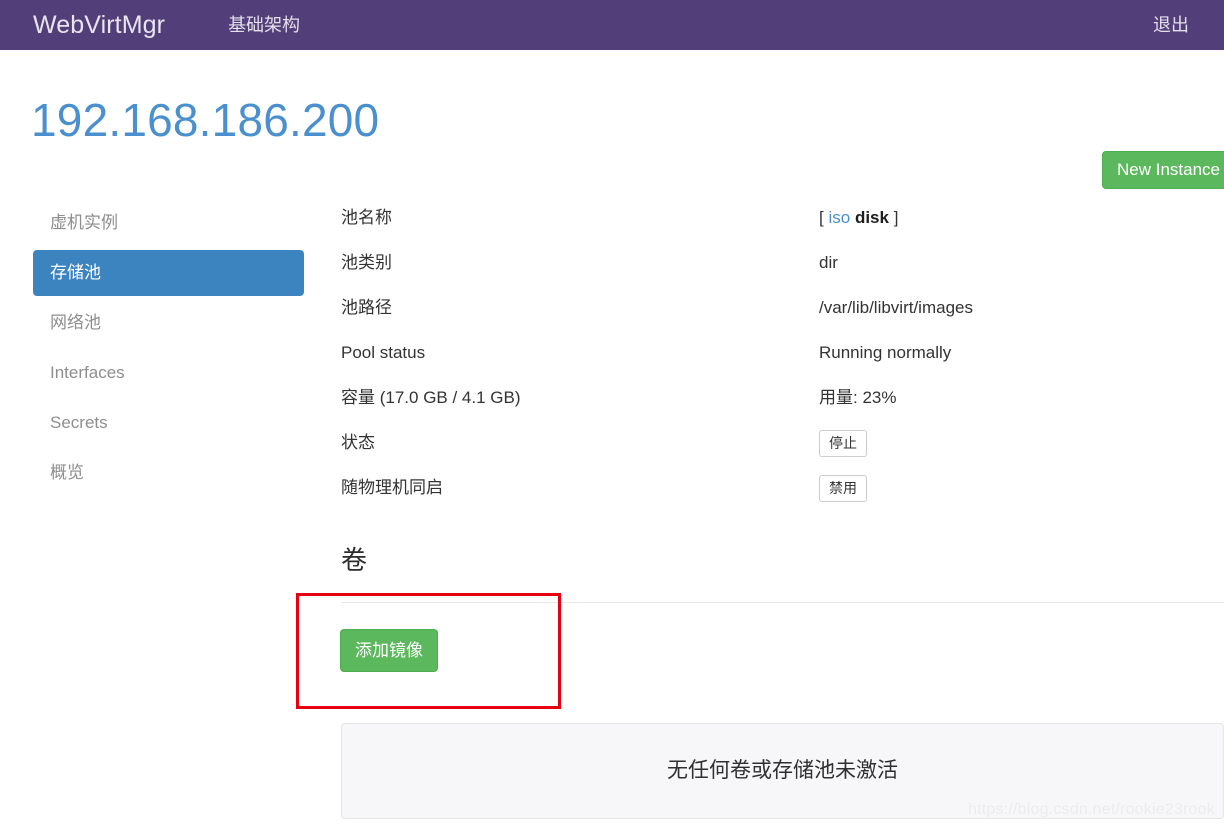 This screenshot has height=833, width=1224. Describe the element at coordinates (431, 397) in the screenshot. I see `capacity-label: 容量 (17.0 GB / 4.1 GB)` at that location.